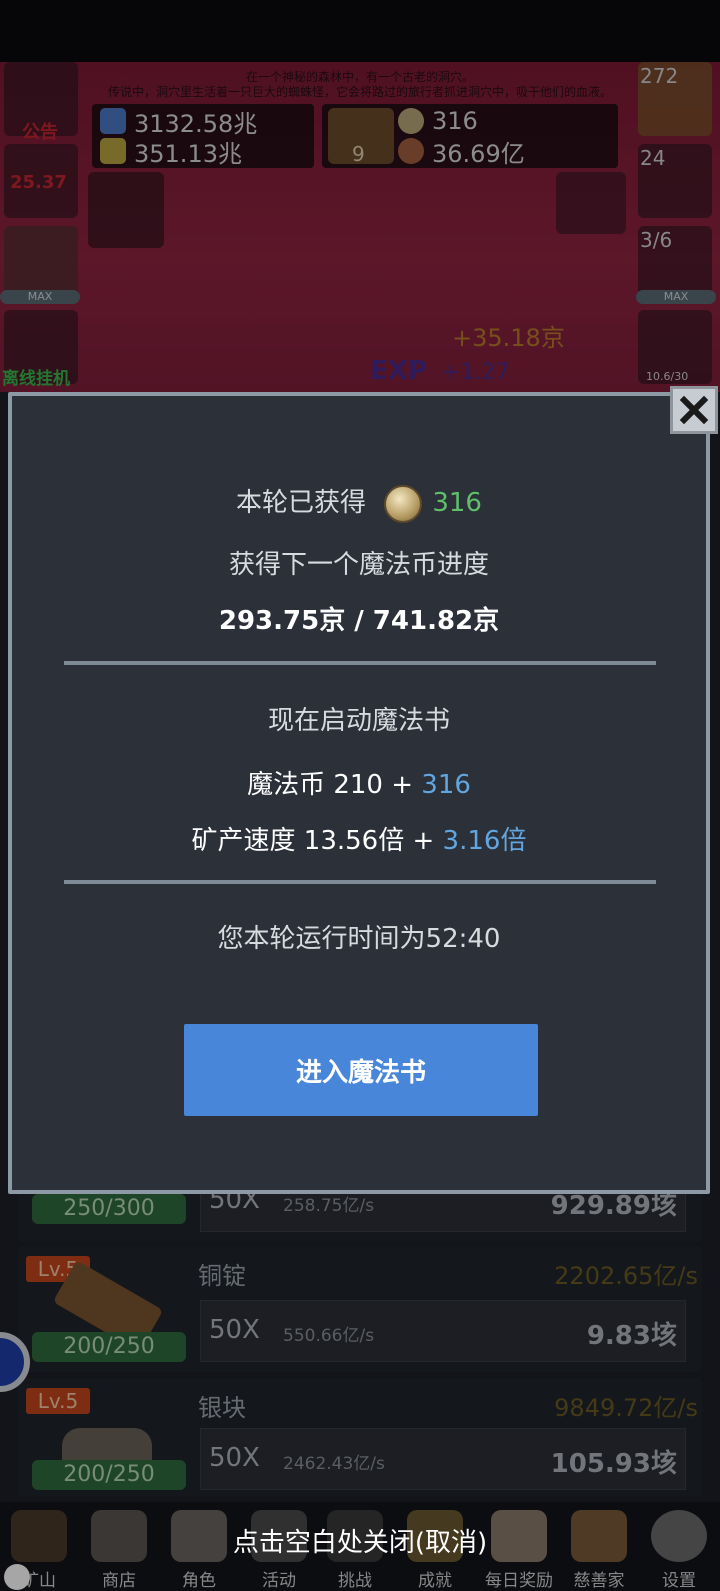 This screenshot has width=720, height=1591. I want to click on speed-add: 3.16倍, so click(484, 841).